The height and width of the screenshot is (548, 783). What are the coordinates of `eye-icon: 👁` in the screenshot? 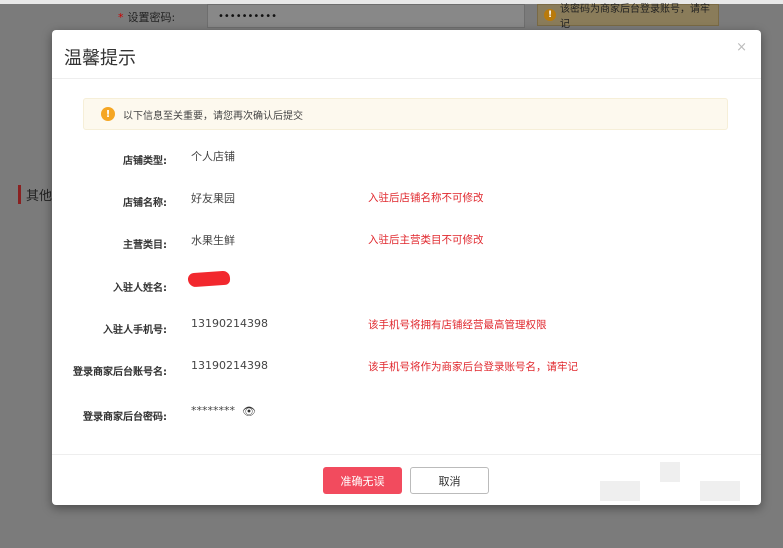 It's located at (249, 411).